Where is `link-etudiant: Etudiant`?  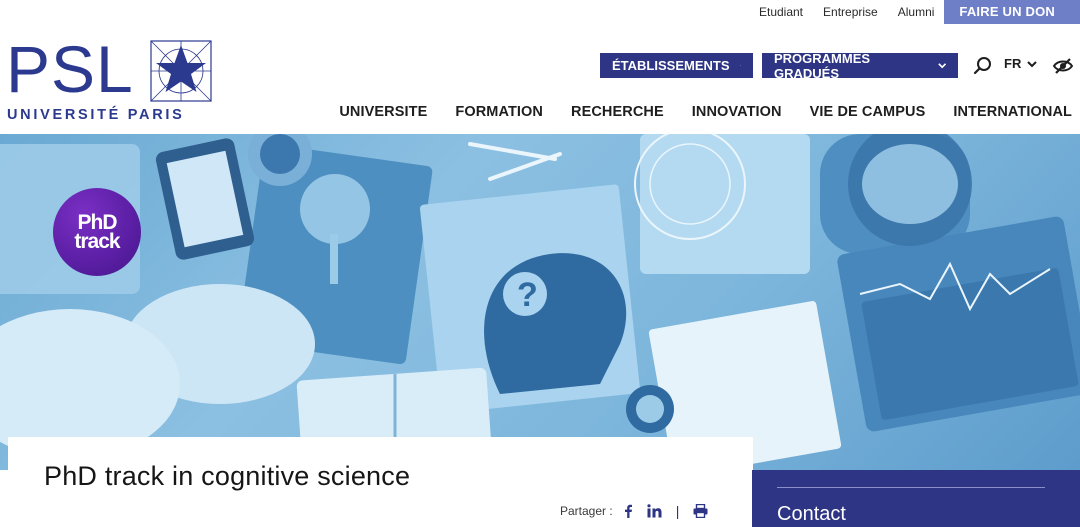 link-etudiant: Etudiant is located at coordinates (781, 12).